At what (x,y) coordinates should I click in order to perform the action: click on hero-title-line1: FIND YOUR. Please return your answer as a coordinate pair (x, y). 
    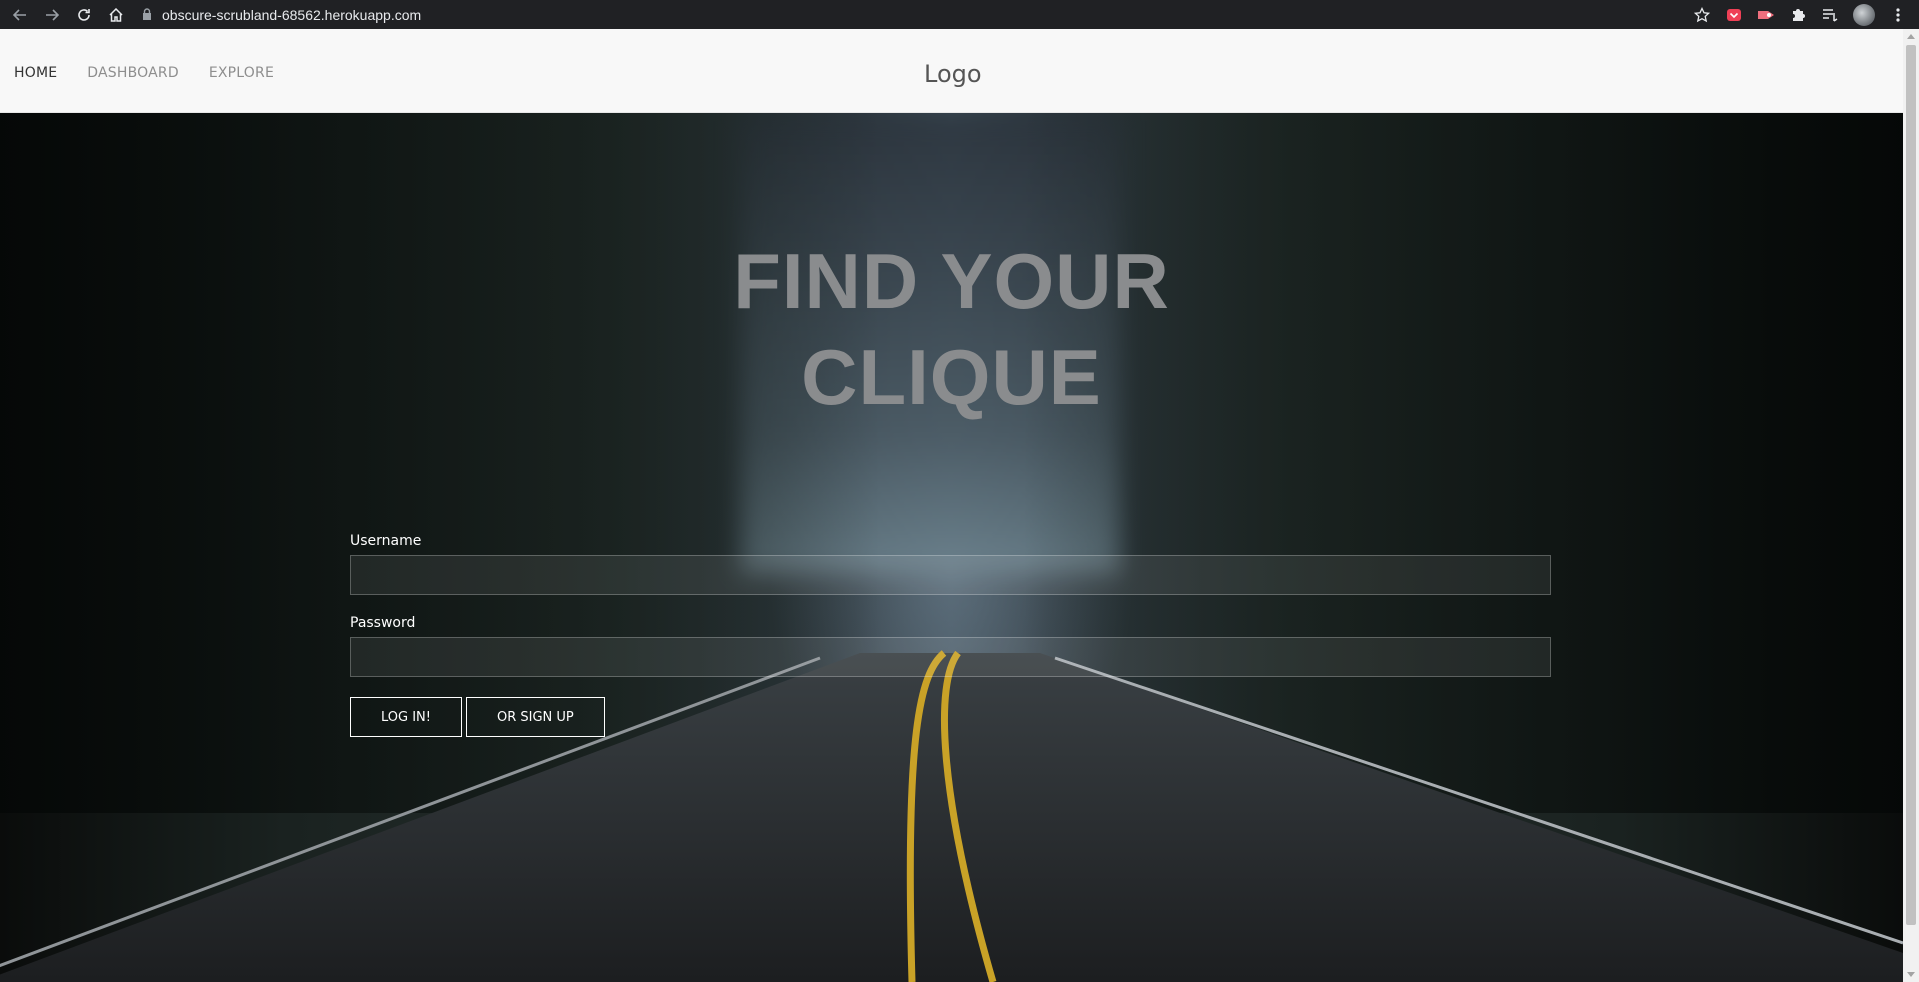
    Looking at the image, I should click on (951, 281).